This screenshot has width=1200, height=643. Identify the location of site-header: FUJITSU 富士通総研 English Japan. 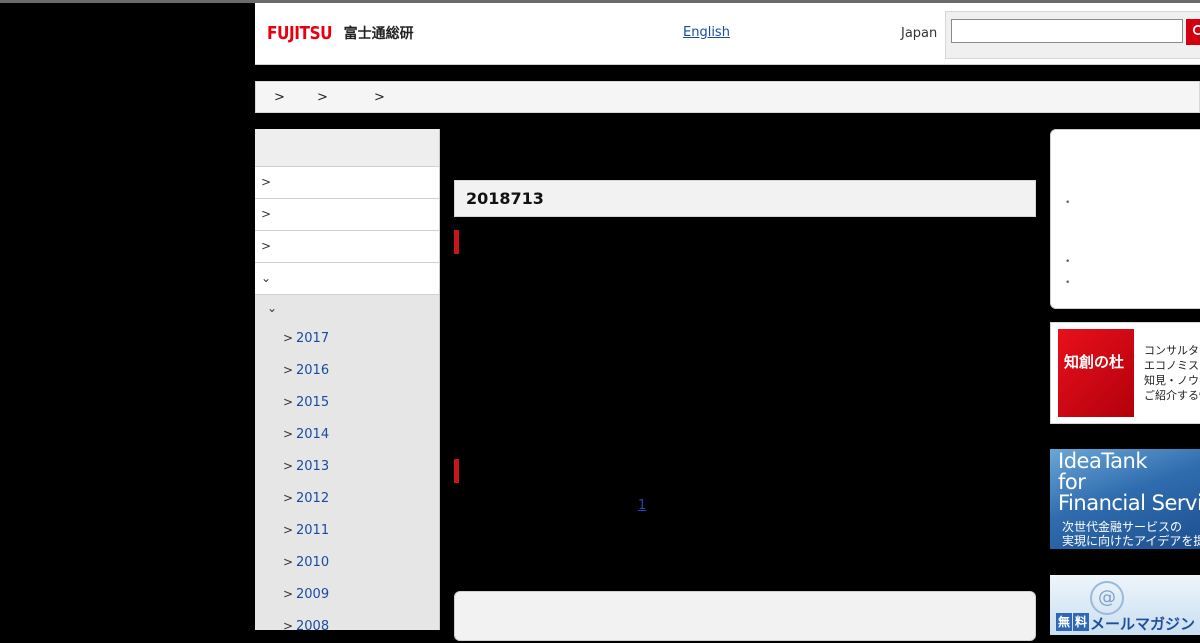
(727, 34).